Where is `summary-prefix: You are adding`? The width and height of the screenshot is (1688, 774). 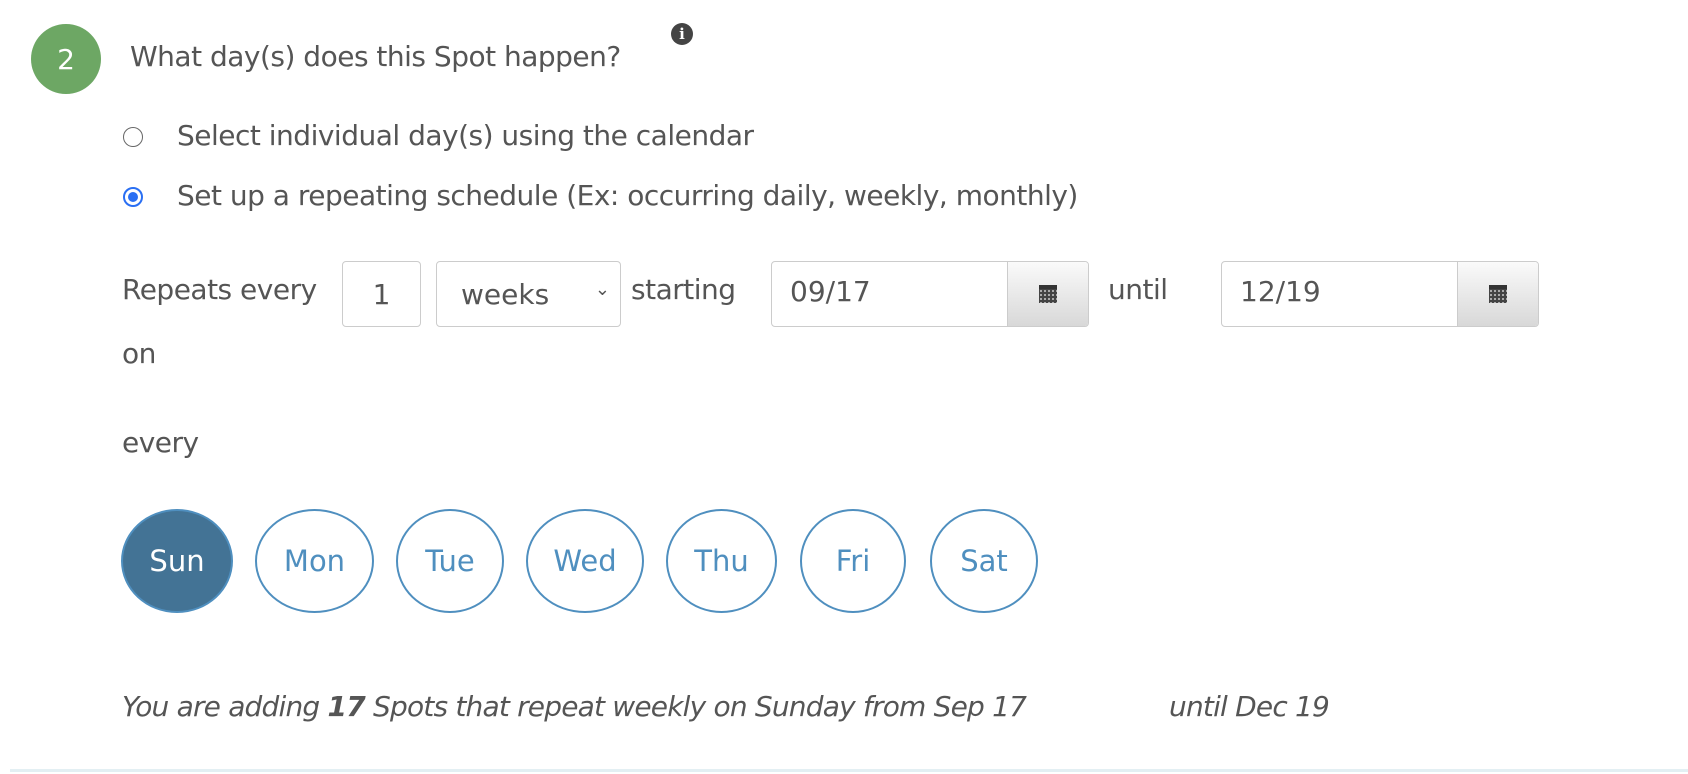 summary-prefix: You are adding is located at coordinates (225, 706).